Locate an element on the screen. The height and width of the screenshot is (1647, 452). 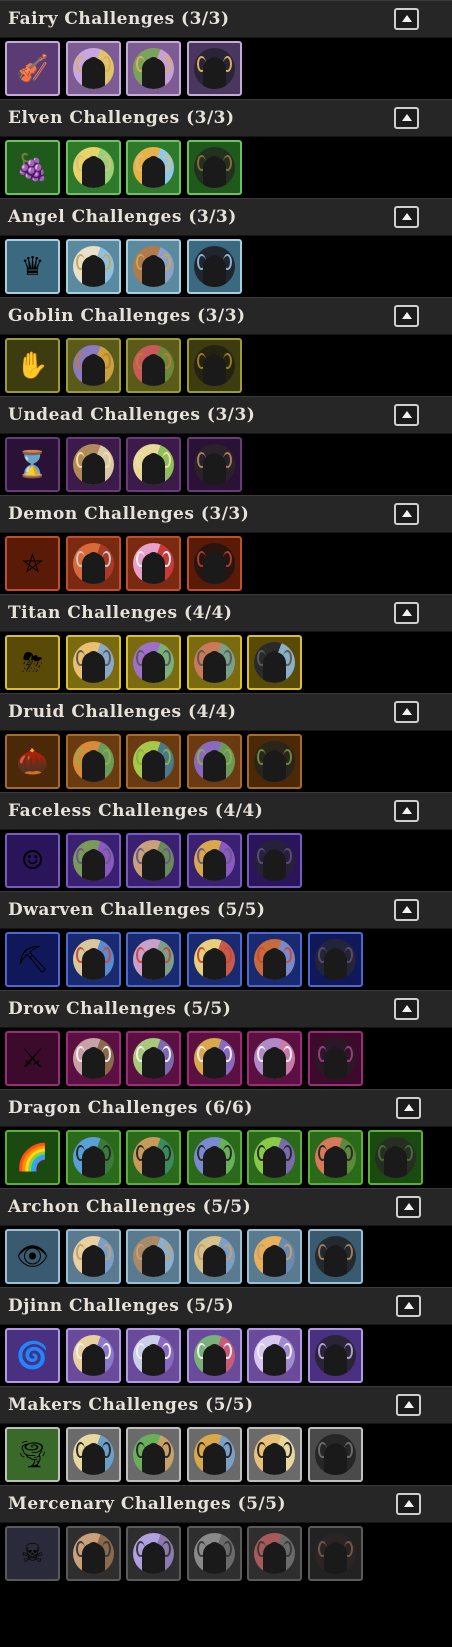
section-header-dragon: Dragon Challenges (6/6) is located at coordinates (226, 1108).